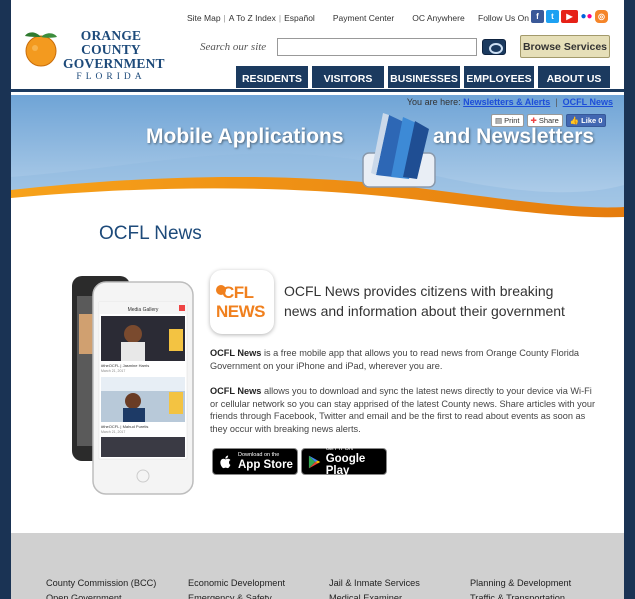 This screenshot has width=635, height=599. Describe the element at coordinates (514, 136) in the screenshot. I see `banner-title-right: and Newsletters` at that location.